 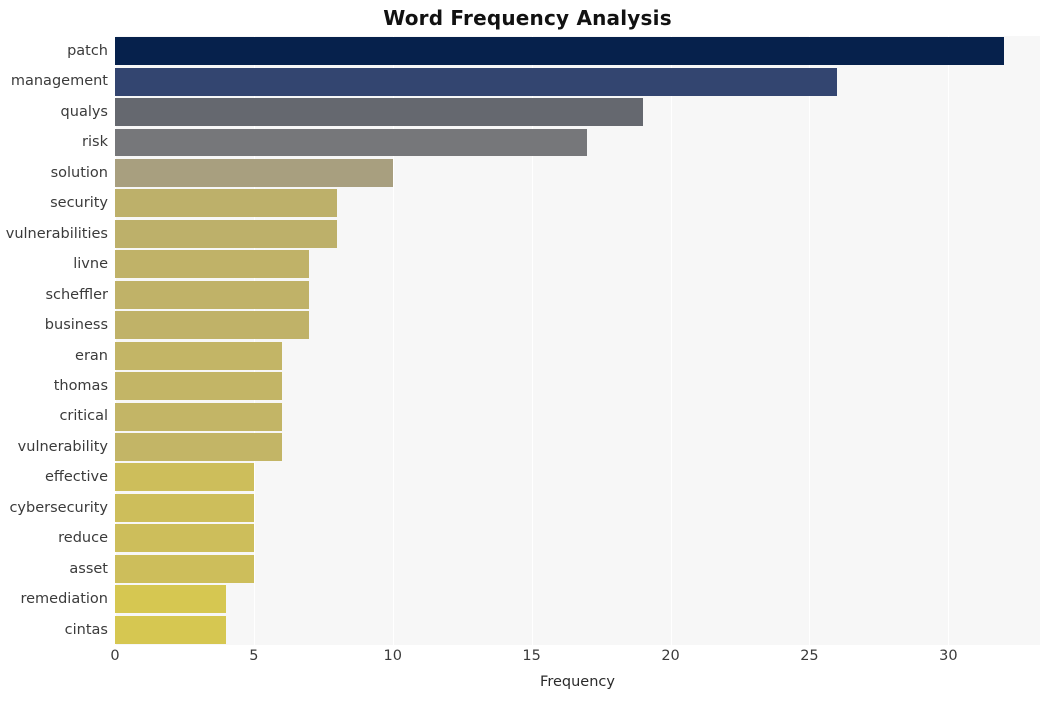 What do you see at coordinates (79, 203) in the screenshot?
I see `y-axis-tick-label: security` at bounding box center [79, 203].